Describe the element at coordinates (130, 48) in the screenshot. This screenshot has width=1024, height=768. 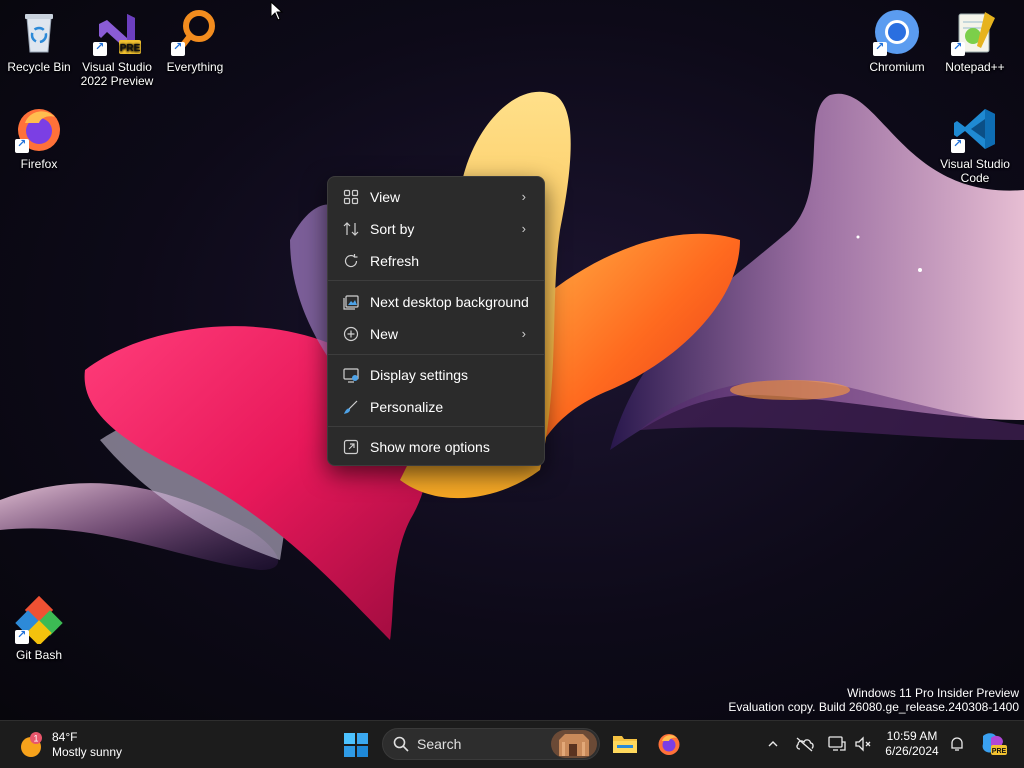
I see `pre-badge: PRE` at that location.